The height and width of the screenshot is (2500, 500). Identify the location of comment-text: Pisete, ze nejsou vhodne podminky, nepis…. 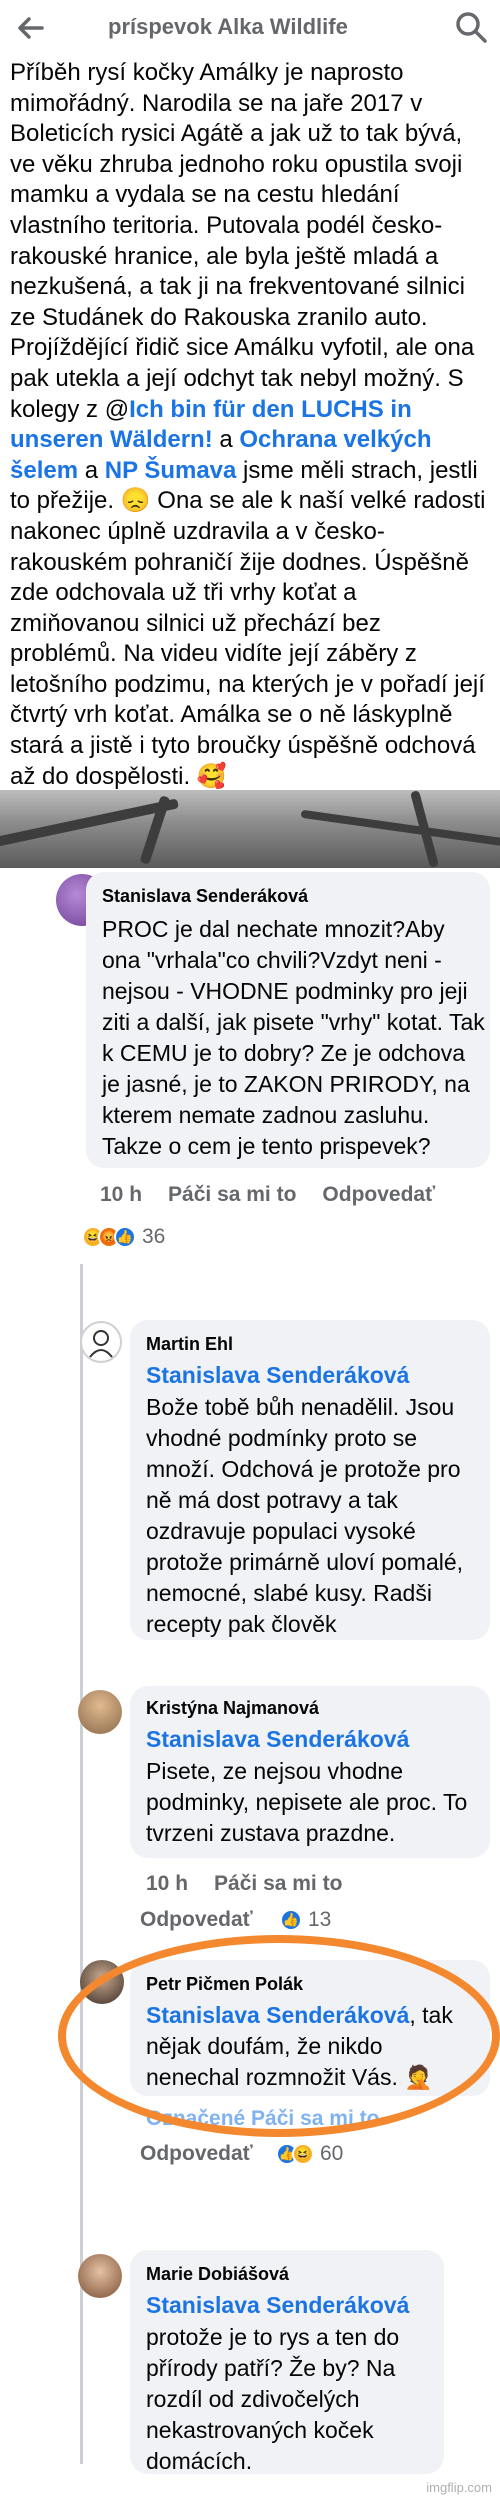
(307, 1802).